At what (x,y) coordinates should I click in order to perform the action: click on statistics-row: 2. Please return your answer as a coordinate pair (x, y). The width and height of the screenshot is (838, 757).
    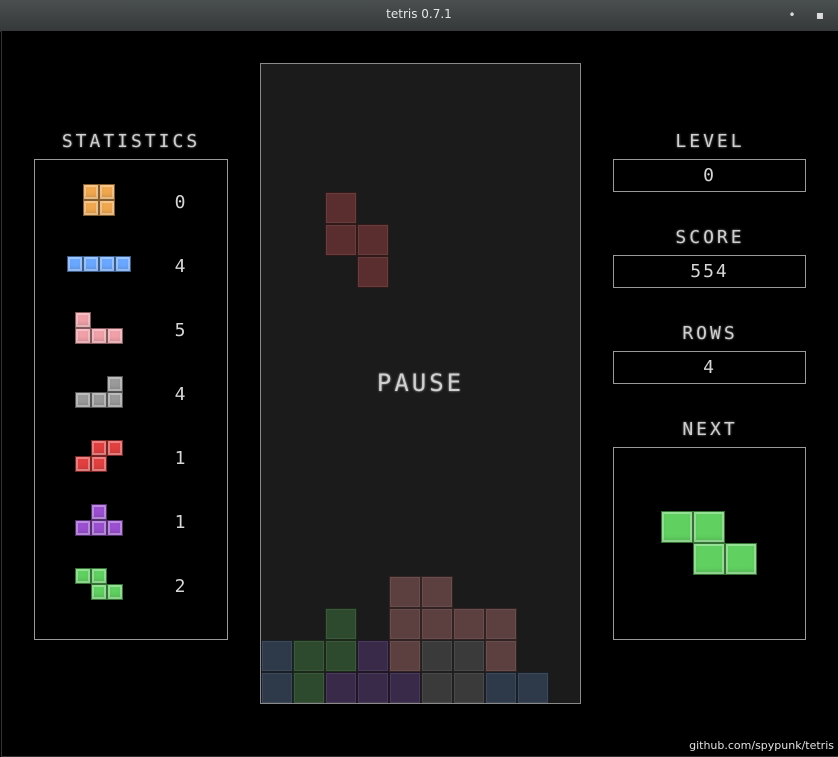
    Looking at the image, I should click on (131, 588).